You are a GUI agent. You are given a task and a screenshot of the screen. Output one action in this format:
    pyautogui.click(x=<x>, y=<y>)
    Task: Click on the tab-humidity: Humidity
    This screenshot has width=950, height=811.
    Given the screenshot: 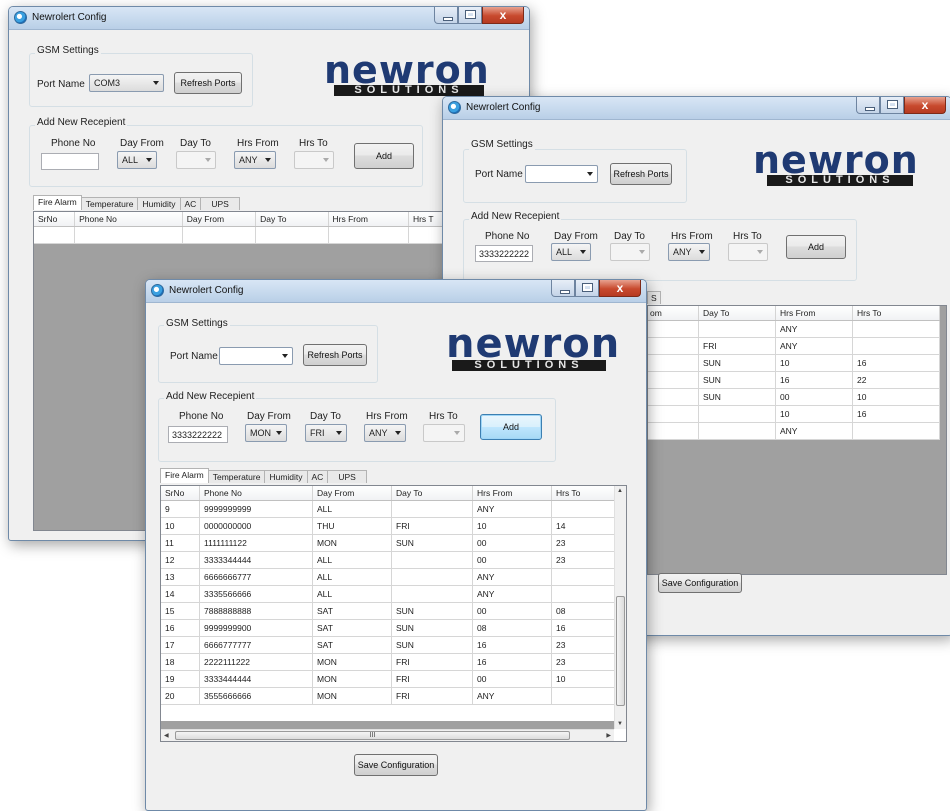 What is the action you would take?
    pyautogui.click(x=159, y=203)
    